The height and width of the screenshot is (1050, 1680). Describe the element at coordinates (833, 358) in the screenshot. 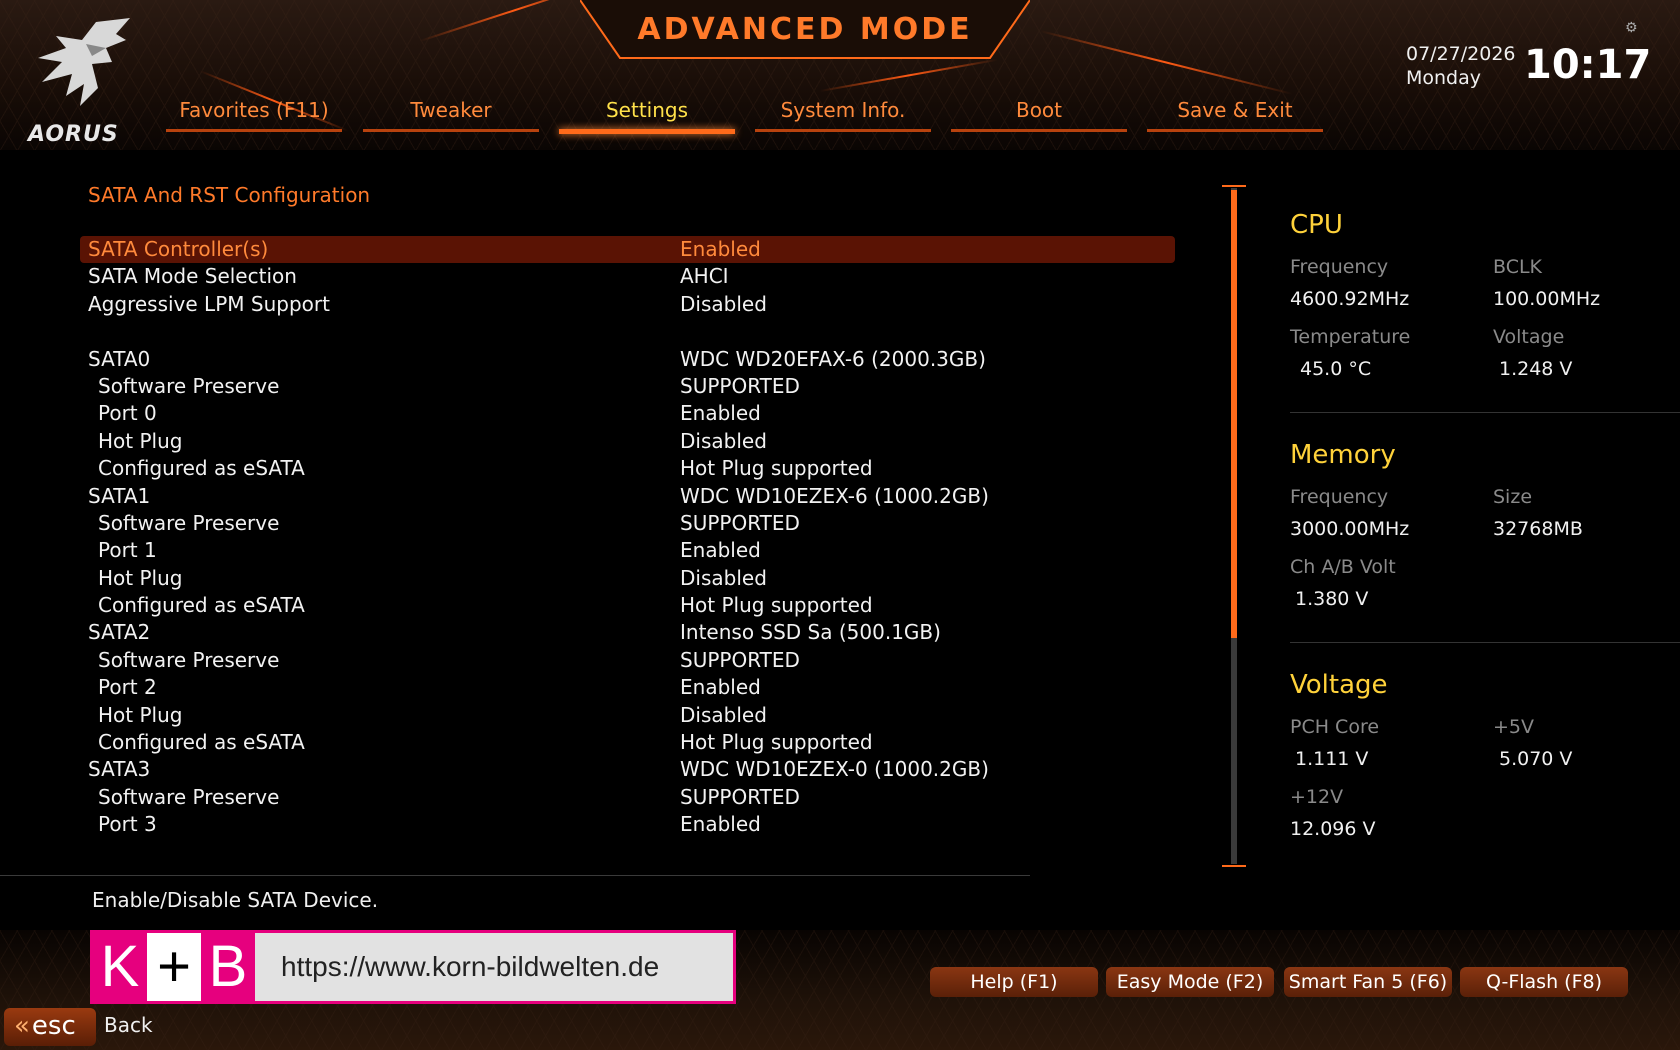

I see `setting-value: WDC WD20EFAX-6 (2000.3GB)` at that location.